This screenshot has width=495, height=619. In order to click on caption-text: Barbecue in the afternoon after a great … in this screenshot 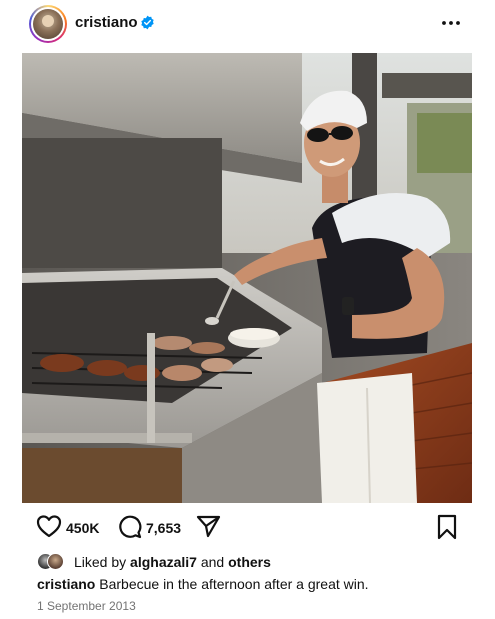, I will do `click(234, 584)`.